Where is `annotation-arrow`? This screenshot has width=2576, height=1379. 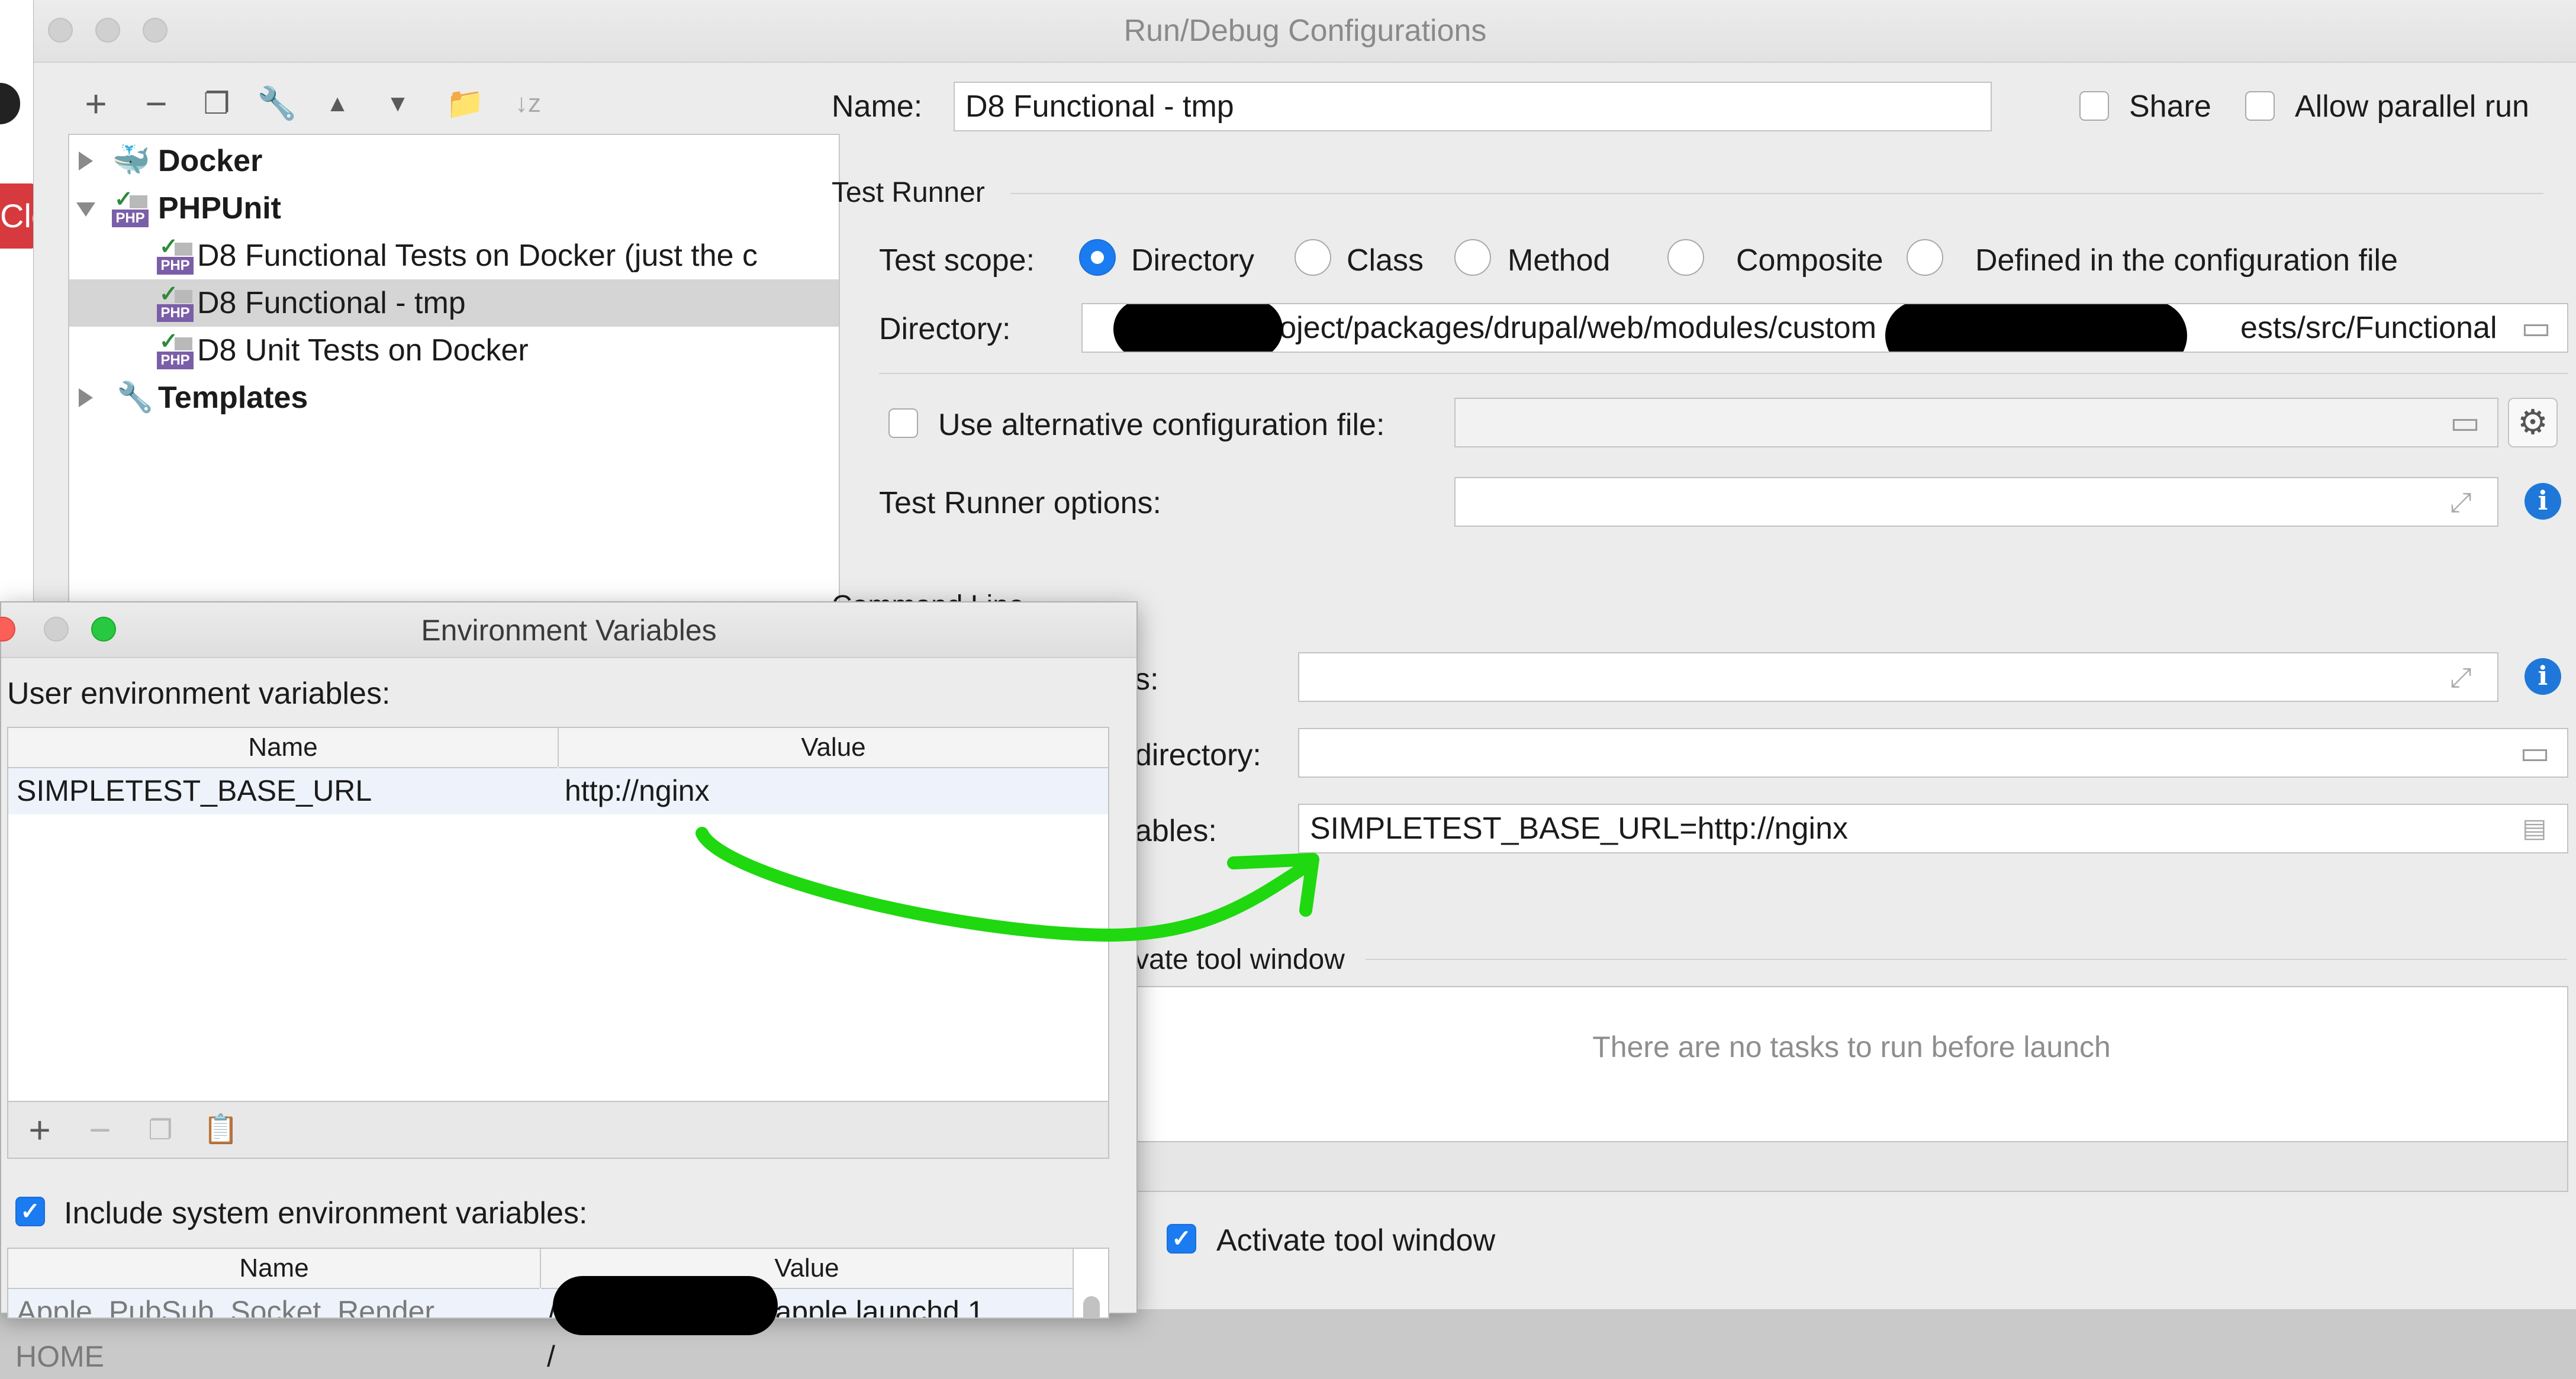 annotation-arrow is located at coordinates (1007, 884).